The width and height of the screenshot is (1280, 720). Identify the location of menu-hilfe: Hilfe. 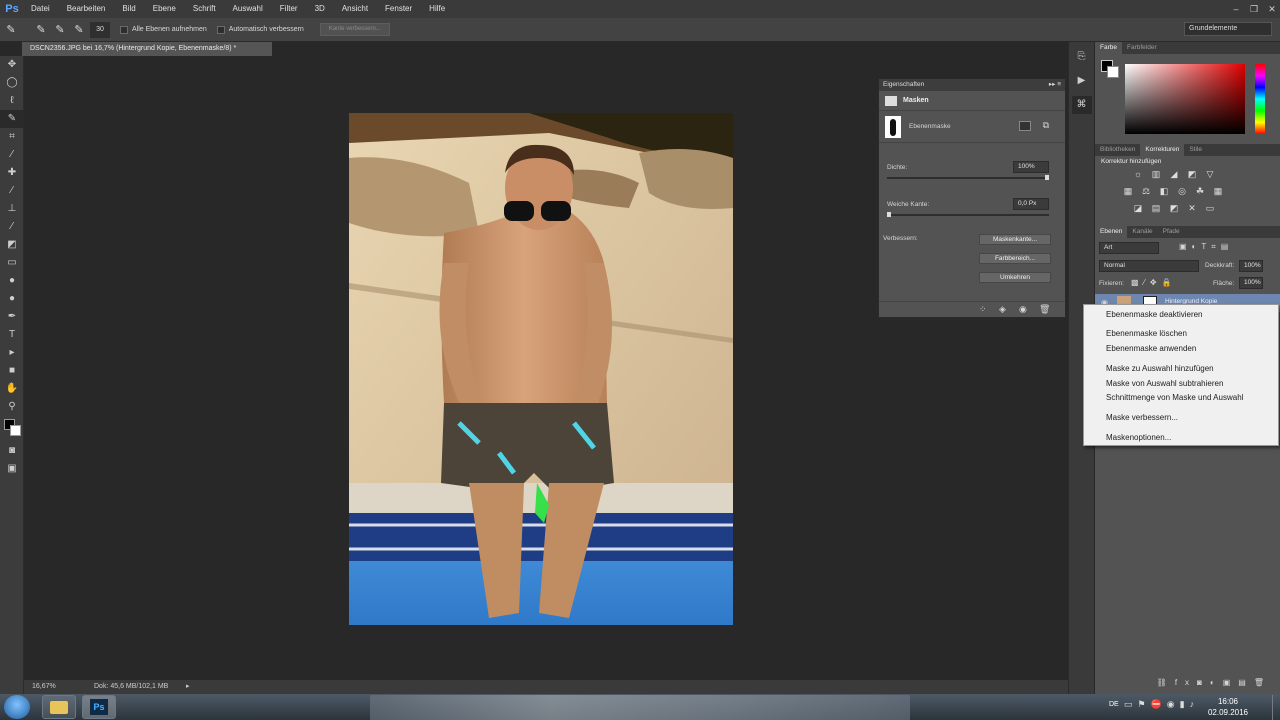
(436, 9).